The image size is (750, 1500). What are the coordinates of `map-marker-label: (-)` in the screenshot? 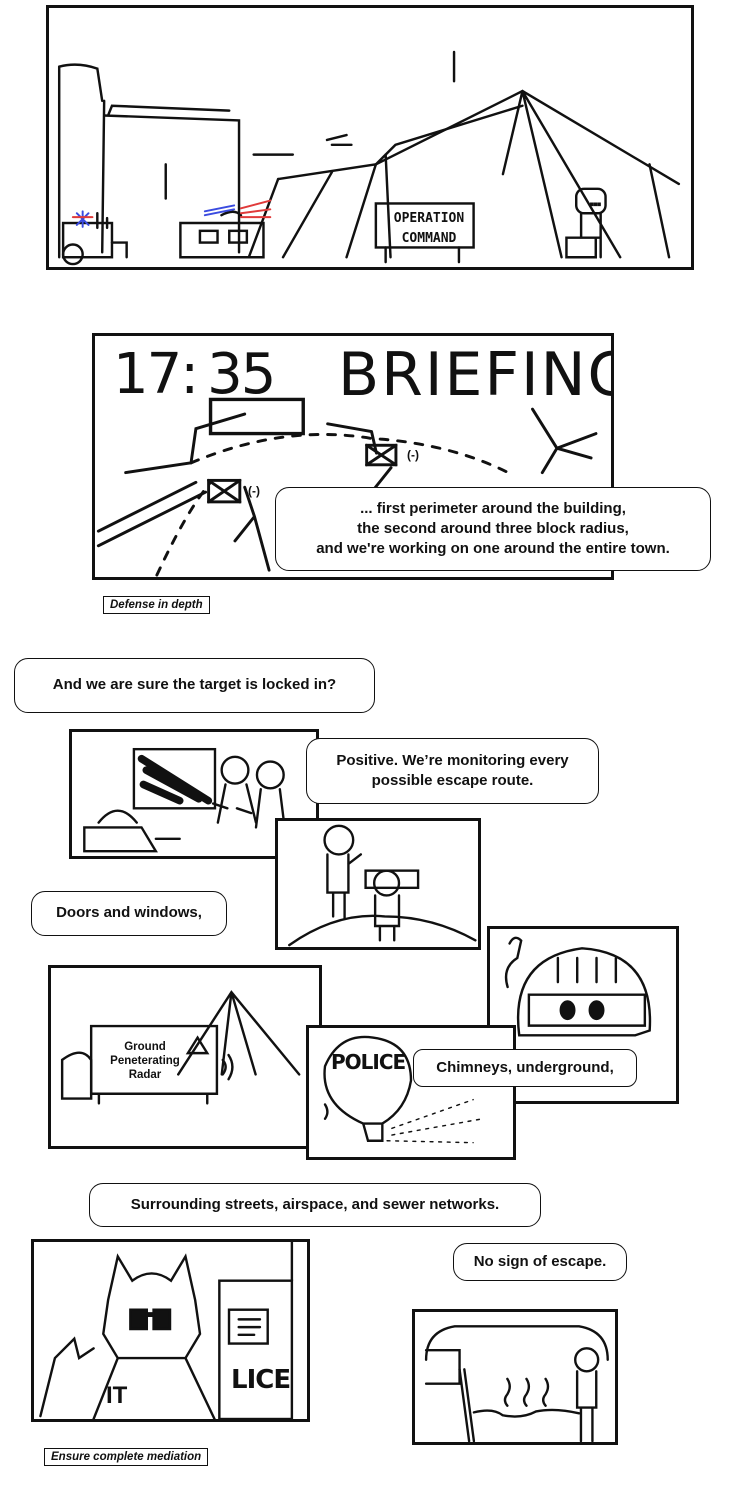 It's located at (254, 491).